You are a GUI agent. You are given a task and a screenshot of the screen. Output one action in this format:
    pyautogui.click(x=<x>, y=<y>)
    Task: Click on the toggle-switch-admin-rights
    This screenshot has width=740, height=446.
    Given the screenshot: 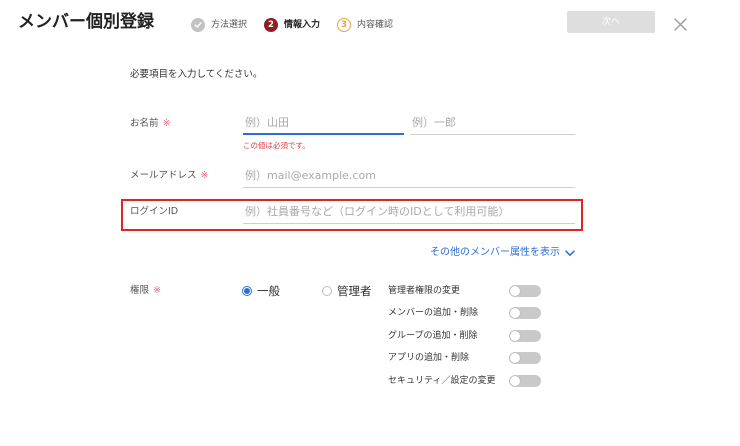 What is the action you would take?
    pyautogui.click(x=525, y=291)
    